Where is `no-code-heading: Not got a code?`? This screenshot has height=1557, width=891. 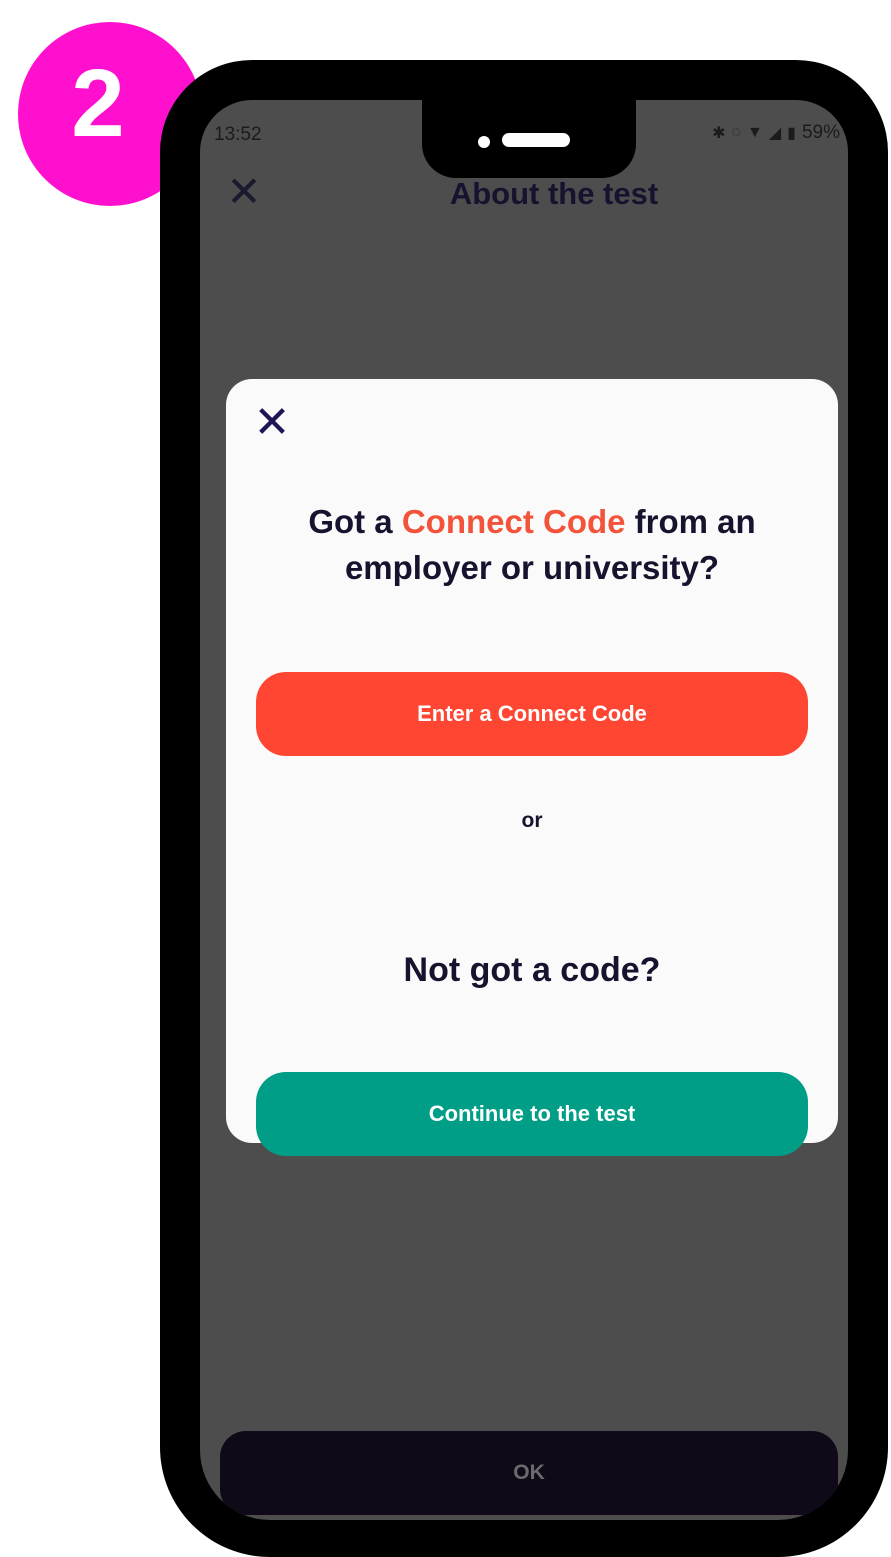
no-code-heading: Not got a code? is located at coordinates (532, 970).